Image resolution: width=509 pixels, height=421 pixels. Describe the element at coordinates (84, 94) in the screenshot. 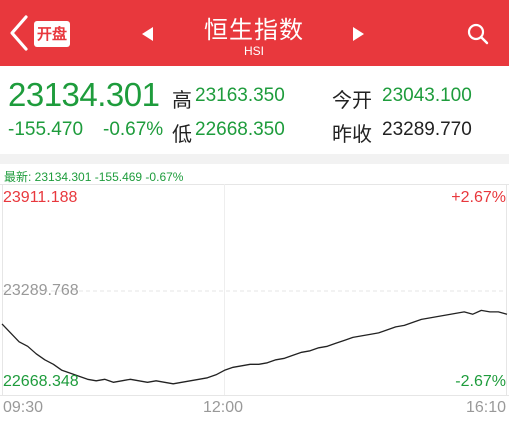

I see `current-price: 23134.301` at that location.